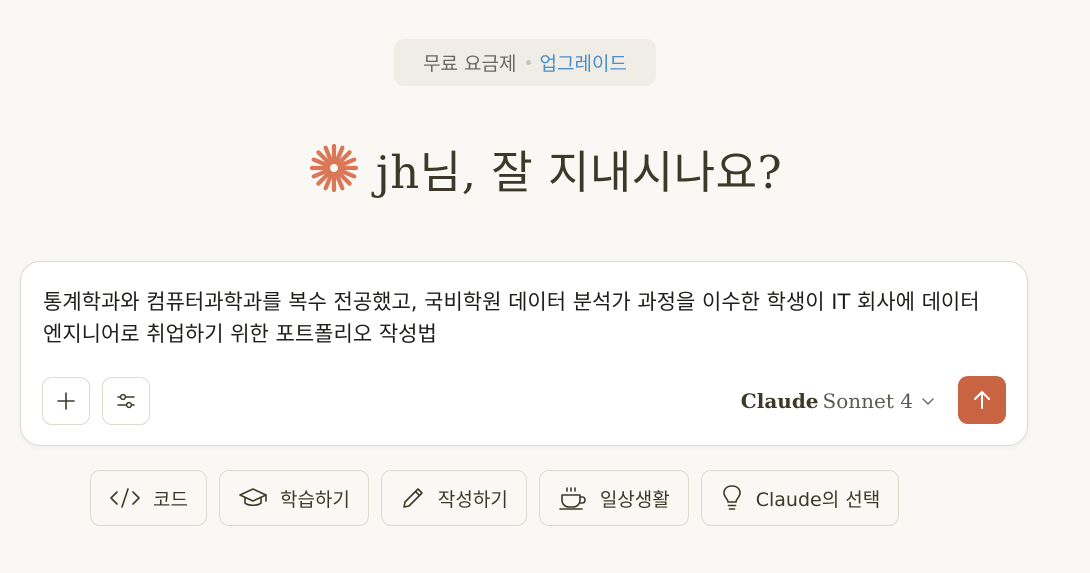 The width and height of the screenshot is (1090, 573). What do you see at coordinates (170, 499) in the screenshot?
I see `chip-label: 코드` at bounding box center [170, 499].